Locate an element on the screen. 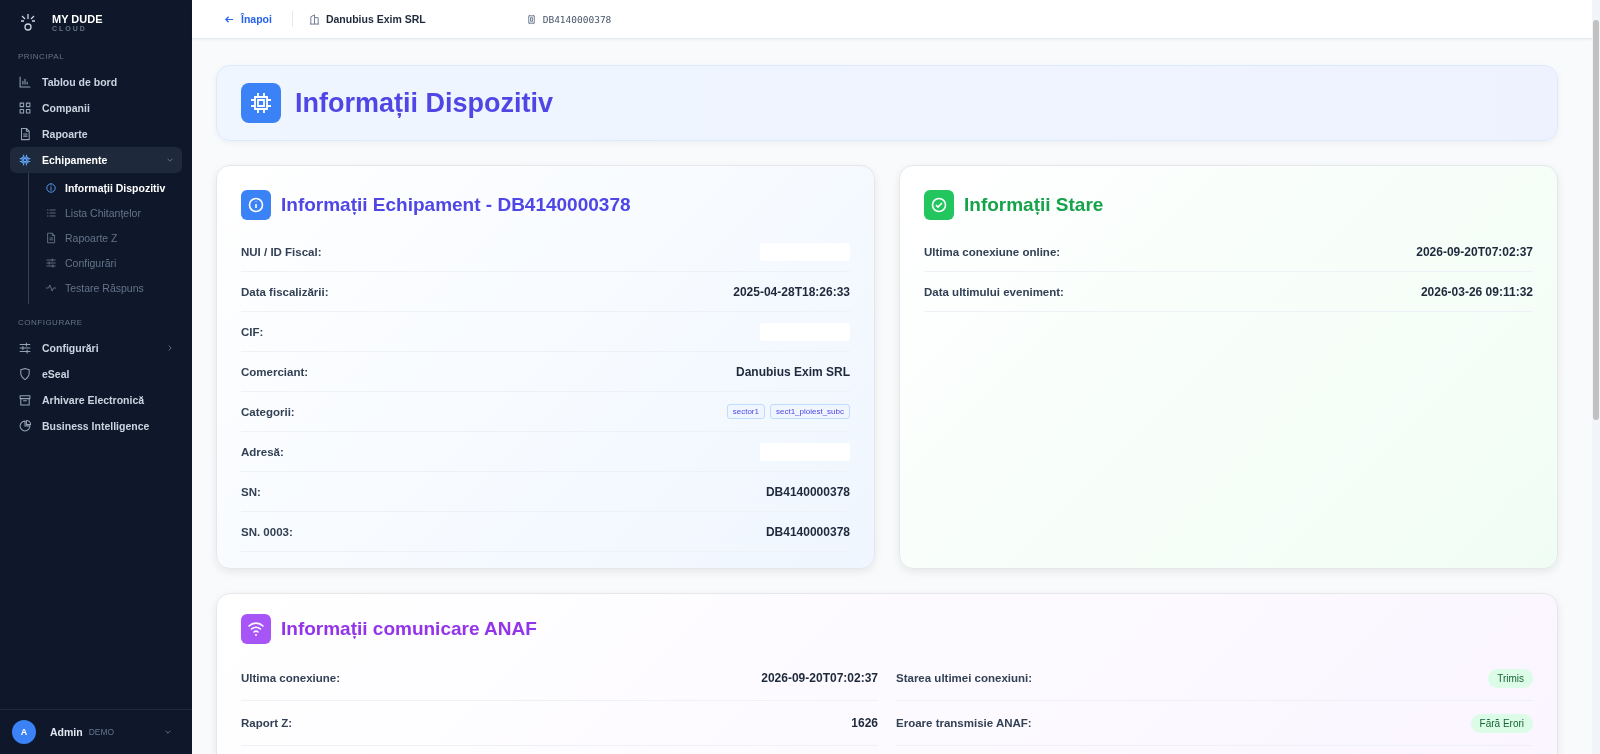 This screenshot has height=754, width=1600. page-title: Informații Dispozitiv is located at coordinates (424, 103).